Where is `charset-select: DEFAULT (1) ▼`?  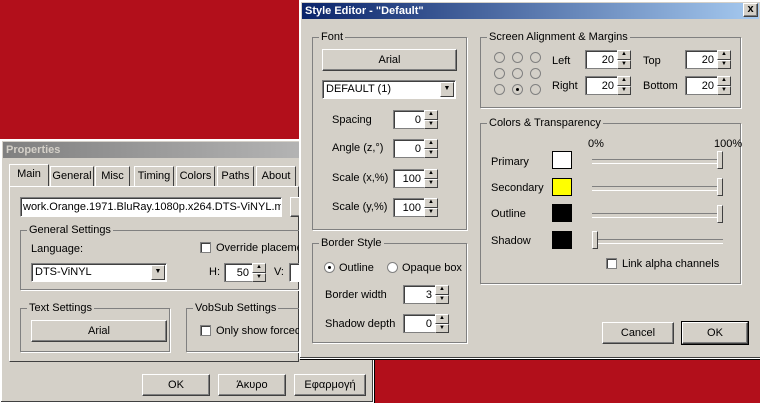 charset-select: DEFAULT (1) ▼ is located at coordinates (389, 89).